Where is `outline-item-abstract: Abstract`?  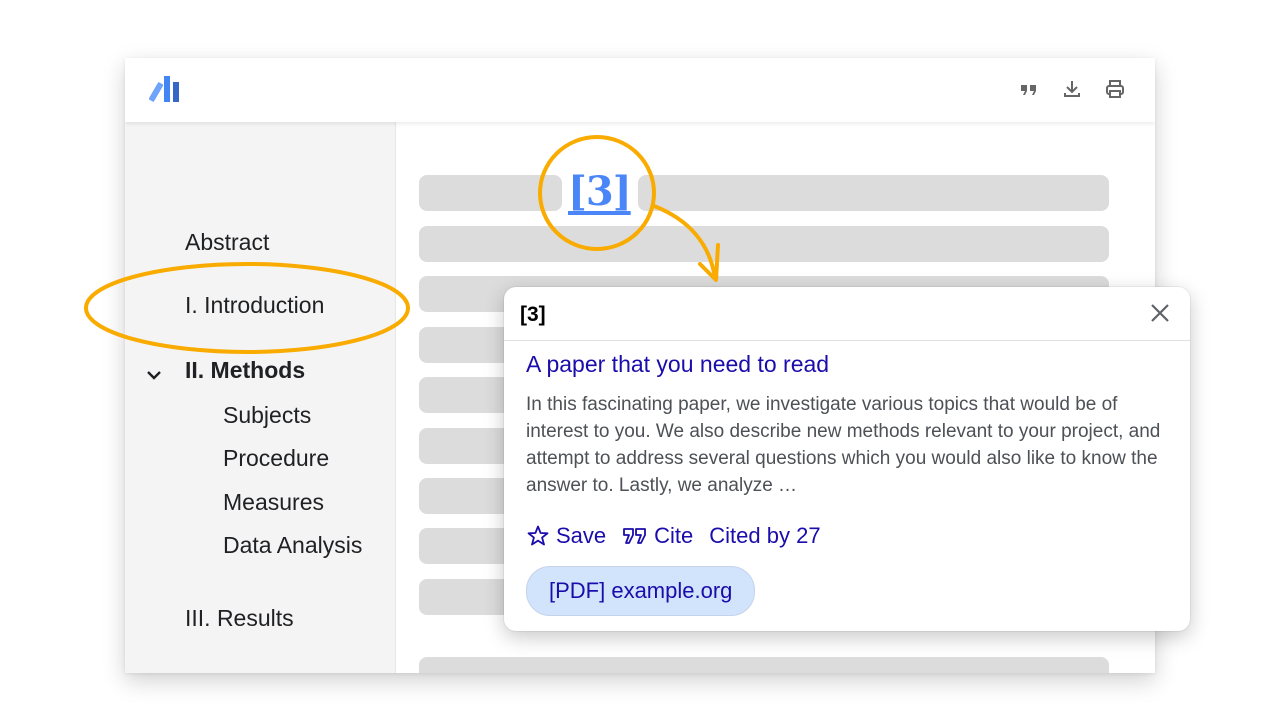 outline-item-abstract: Abstract is located at coordinates (227, 242).